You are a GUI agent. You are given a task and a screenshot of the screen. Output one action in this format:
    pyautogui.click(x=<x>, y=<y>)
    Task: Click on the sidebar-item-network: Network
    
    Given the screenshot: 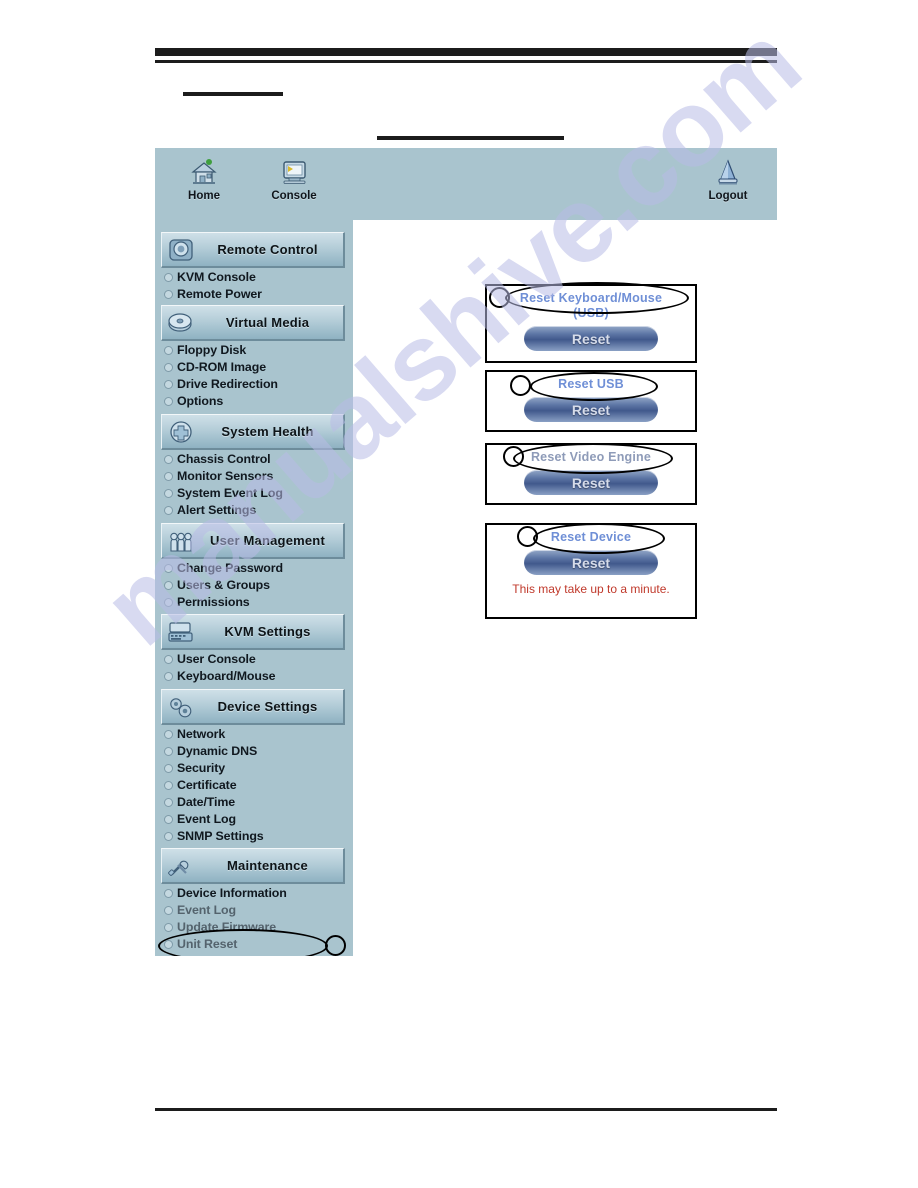 What is the action you would take?
    pyautogui.click(x=253, y=733)
    